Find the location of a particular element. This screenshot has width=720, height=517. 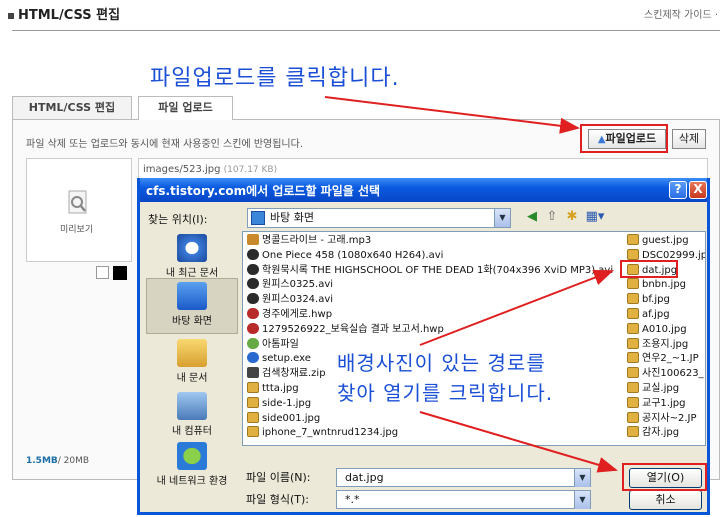

cancel-button: 취소 is located at coordinates (665, 500).